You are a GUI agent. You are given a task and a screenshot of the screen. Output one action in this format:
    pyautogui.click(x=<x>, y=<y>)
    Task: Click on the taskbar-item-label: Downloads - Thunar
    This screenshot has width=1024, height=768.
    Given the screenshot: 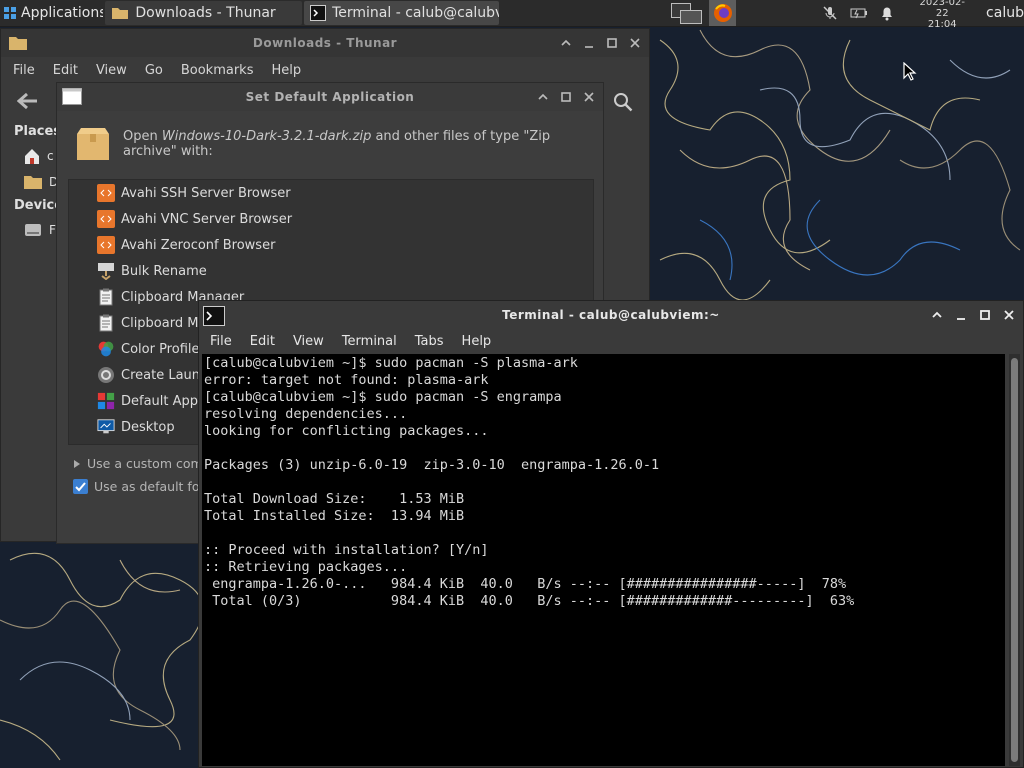 What is the action you would take?
    pyautogui.click(x=205, y=13)
    